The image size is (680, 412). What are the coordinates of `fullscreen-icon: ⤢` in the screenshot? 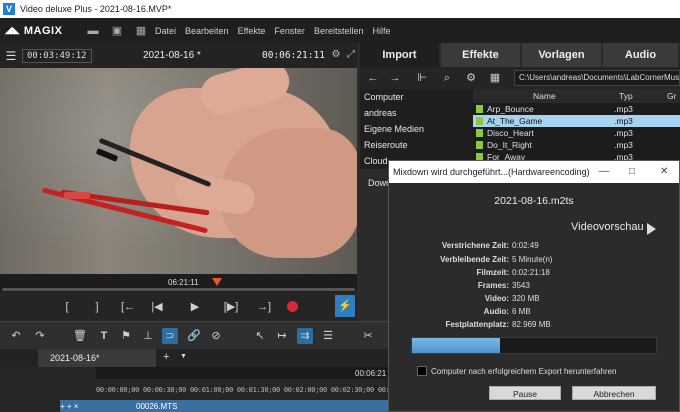 It's located at (351, 55).